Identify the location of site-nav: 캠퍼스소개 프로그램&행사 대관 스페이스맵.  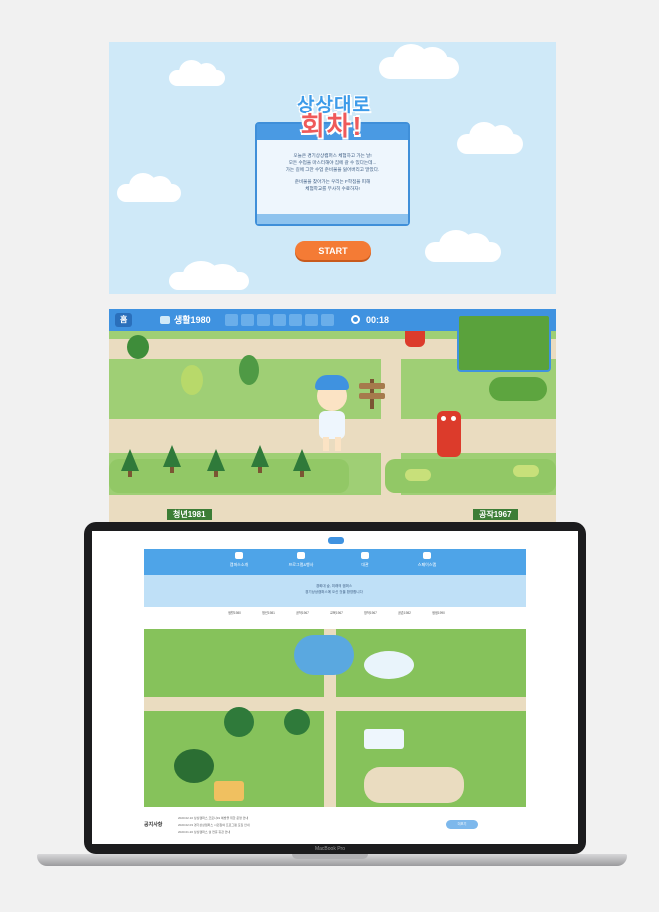
(335, 562).